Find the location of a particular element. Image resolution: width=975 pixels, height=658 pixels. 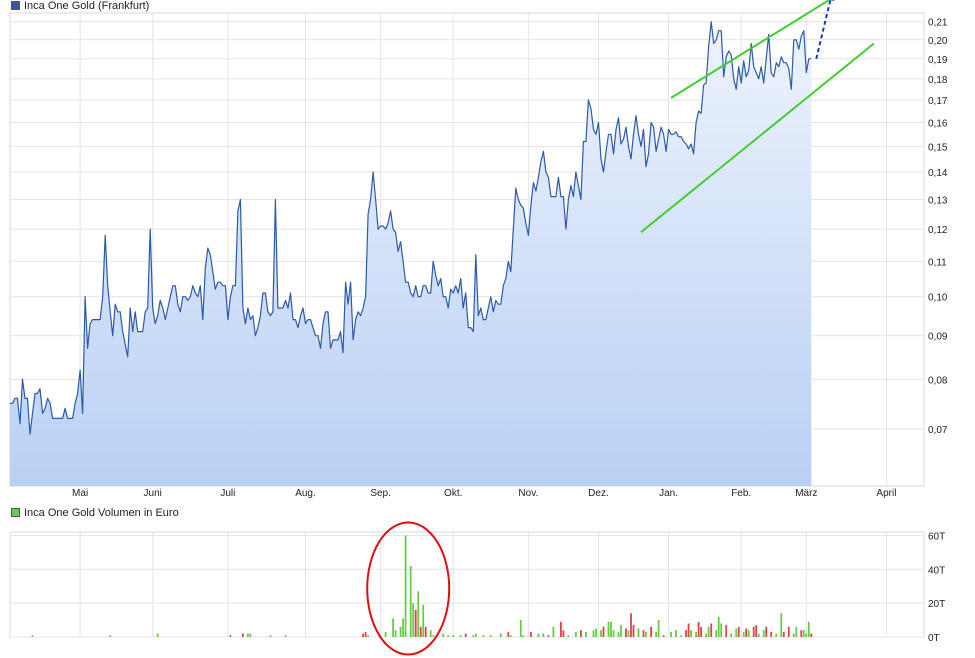

price-tick-label: 0,19 is located at coordinates (938, 60).